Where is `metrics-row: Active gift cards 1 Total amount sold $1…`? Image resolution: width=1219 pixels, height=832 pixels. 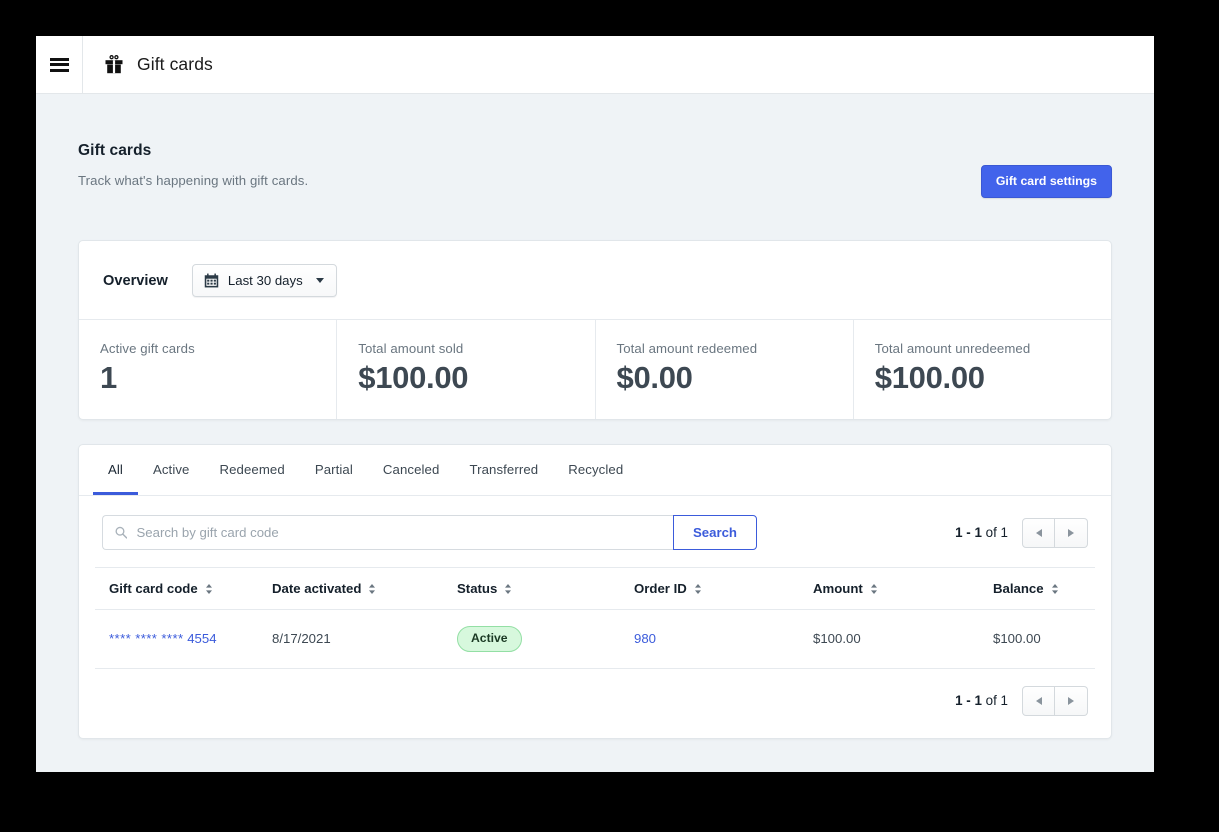
metrics-row: Active gift cards 1 Total amount sold $1… is located at coordinates (595, 370).